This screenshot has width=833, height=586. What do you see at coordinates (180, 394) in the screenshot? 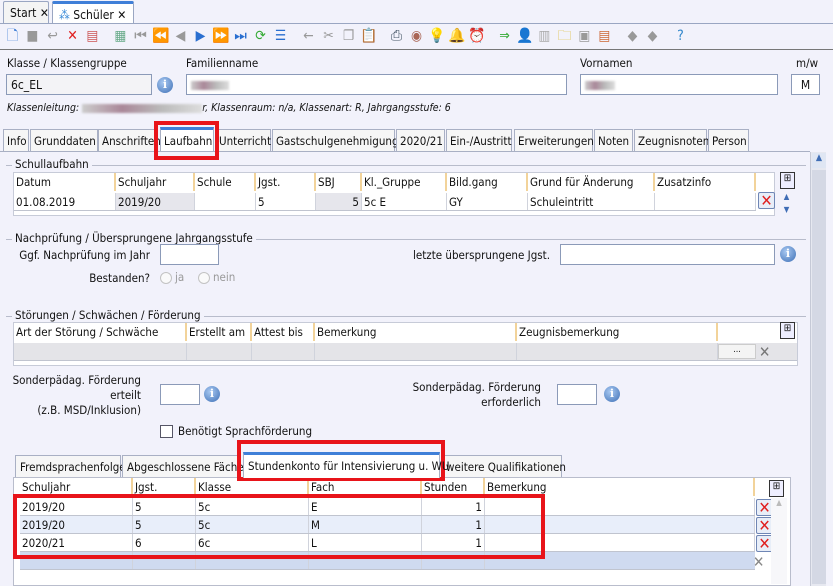
I see `foerderung-erteilt-field` at bounding box center [180, 394].